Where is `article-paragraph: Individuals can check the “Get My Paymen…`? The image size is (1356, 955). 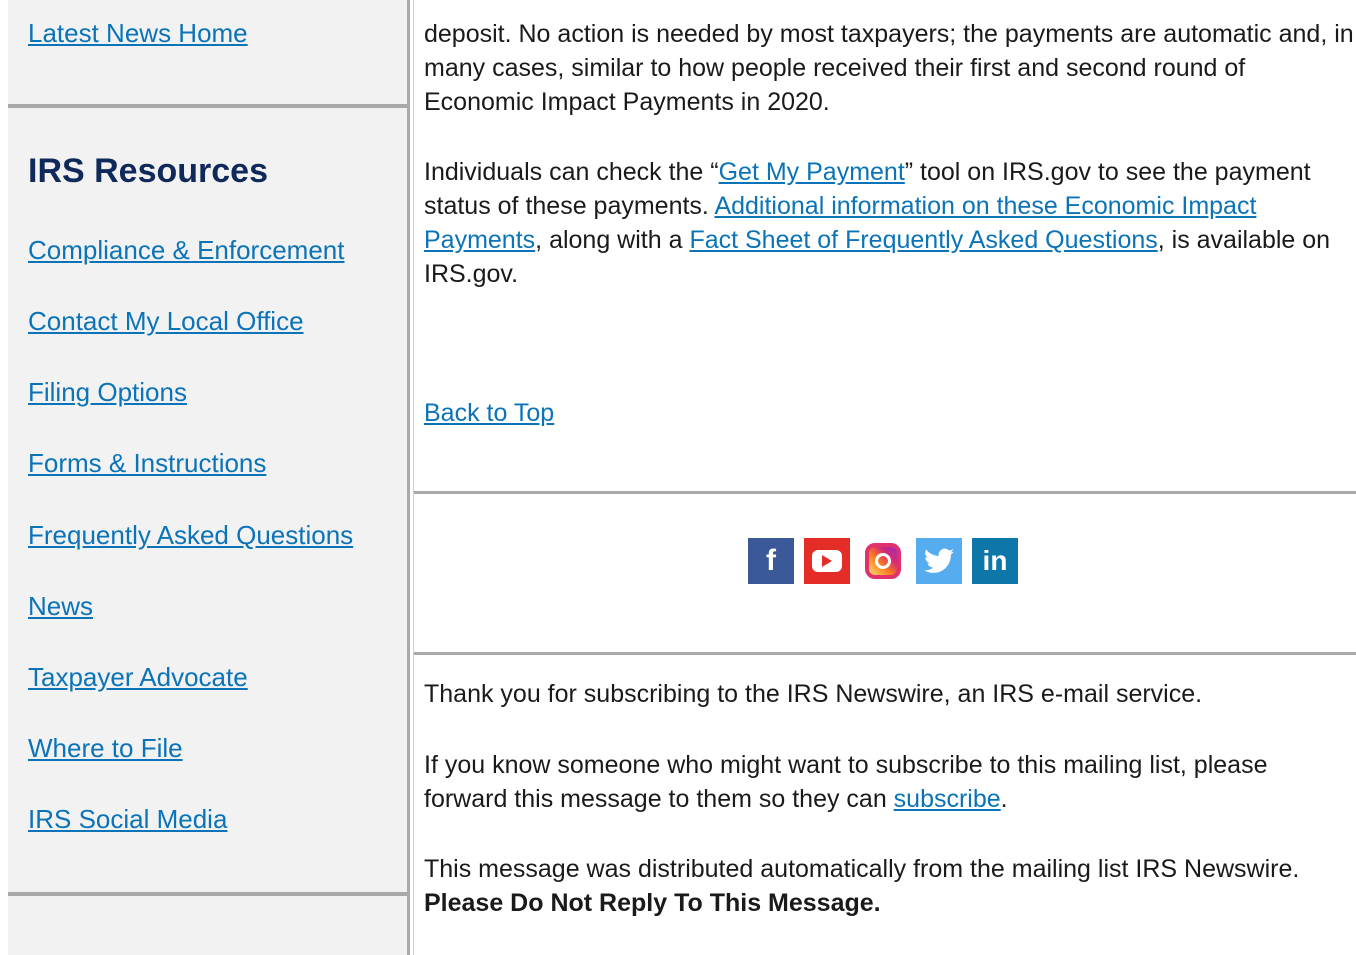
article-paragraph: Individuals can check the “Get My Paymen… is located at coordinates (877, 223).